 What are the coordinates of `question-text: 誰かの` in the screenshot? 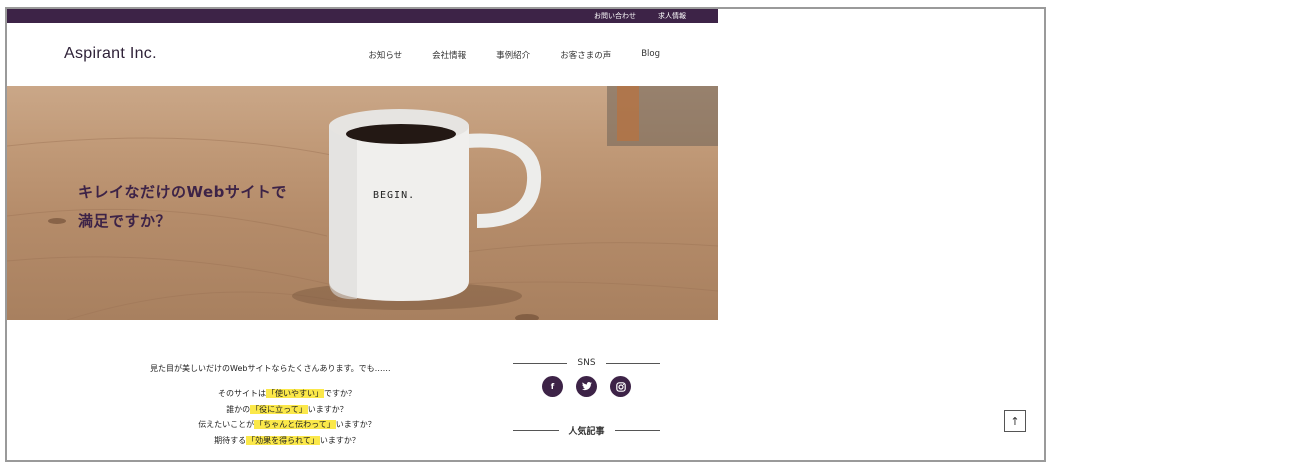 It's located at (238, 409).